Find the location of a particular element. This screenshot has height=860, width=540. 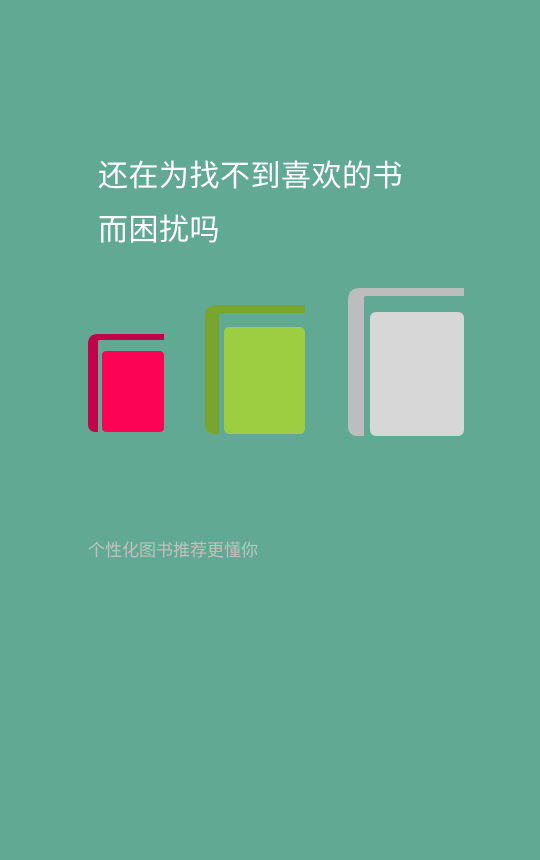

medium-book-cover is located at coordinates (264, 380).